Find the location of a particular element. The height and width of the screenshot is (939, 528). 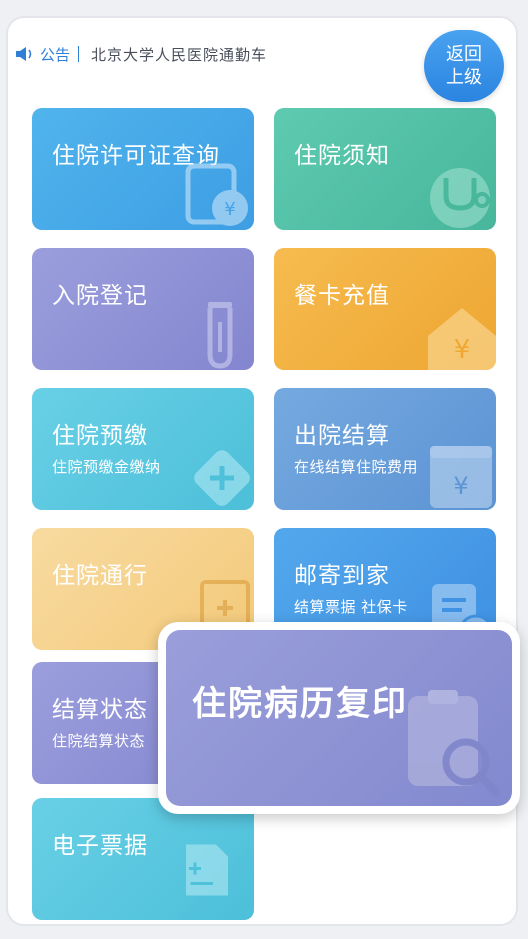

plus-diamond-icon is located at coordinates (222, 478).